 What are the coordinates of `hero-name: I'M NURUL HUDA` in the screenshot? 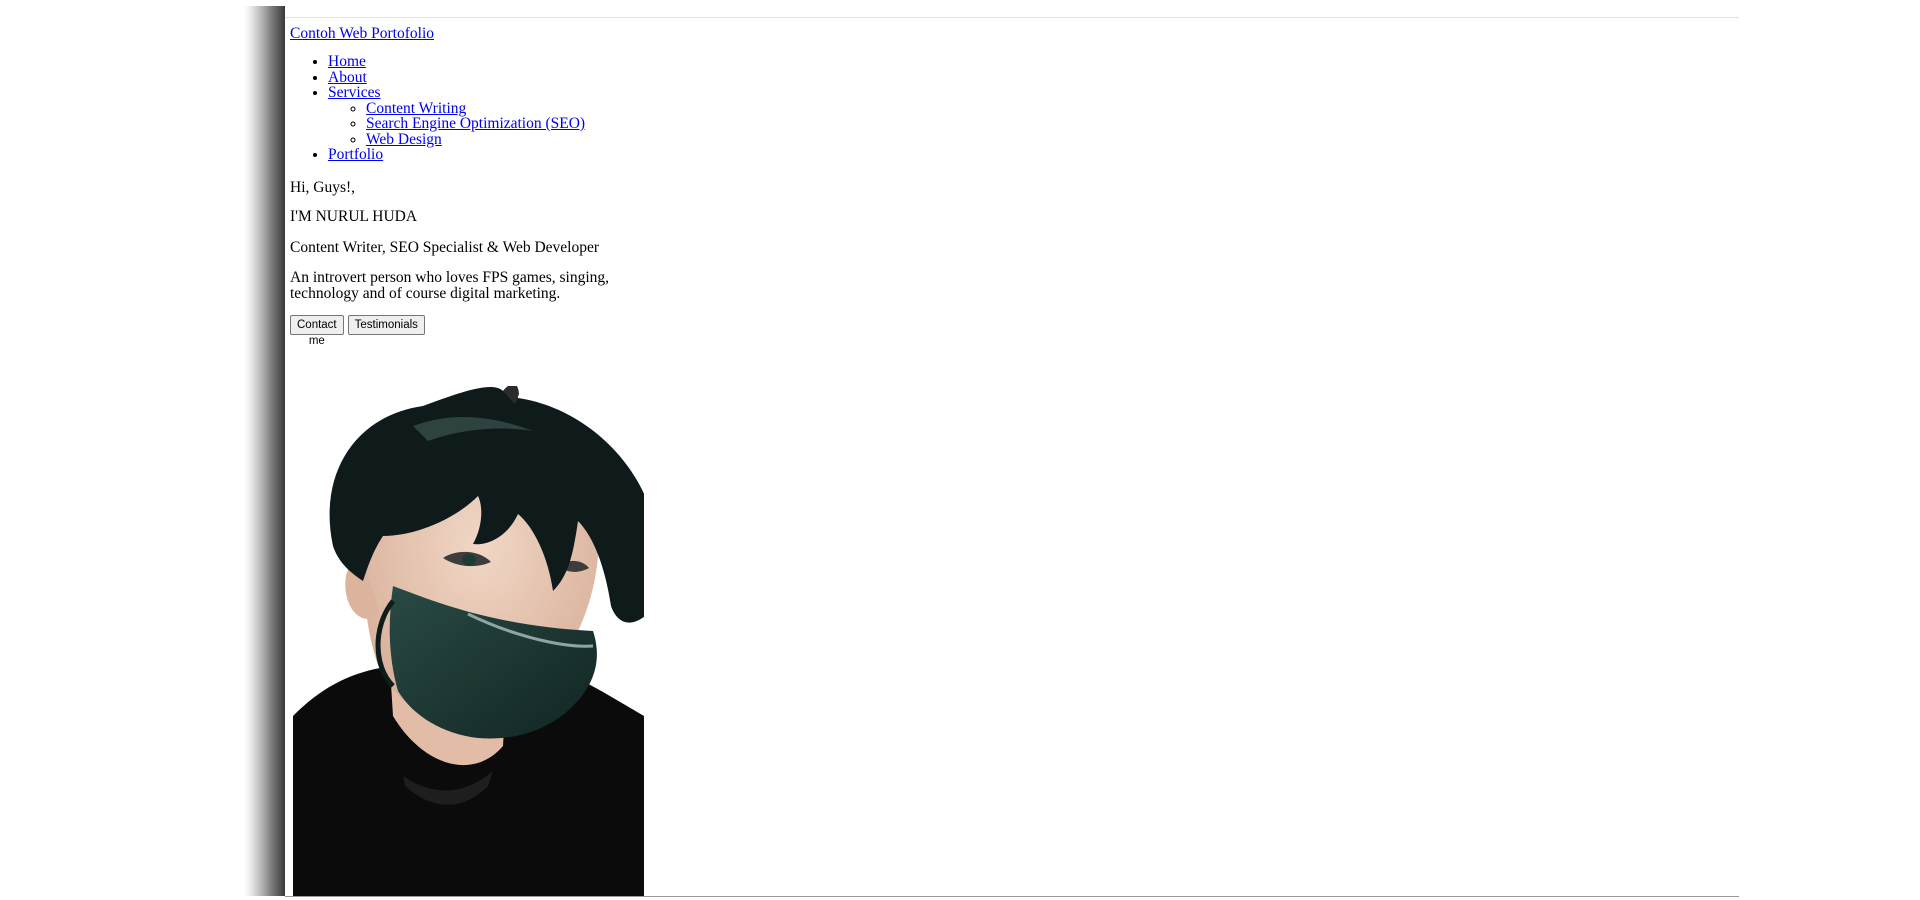 It's located at (354, 216).